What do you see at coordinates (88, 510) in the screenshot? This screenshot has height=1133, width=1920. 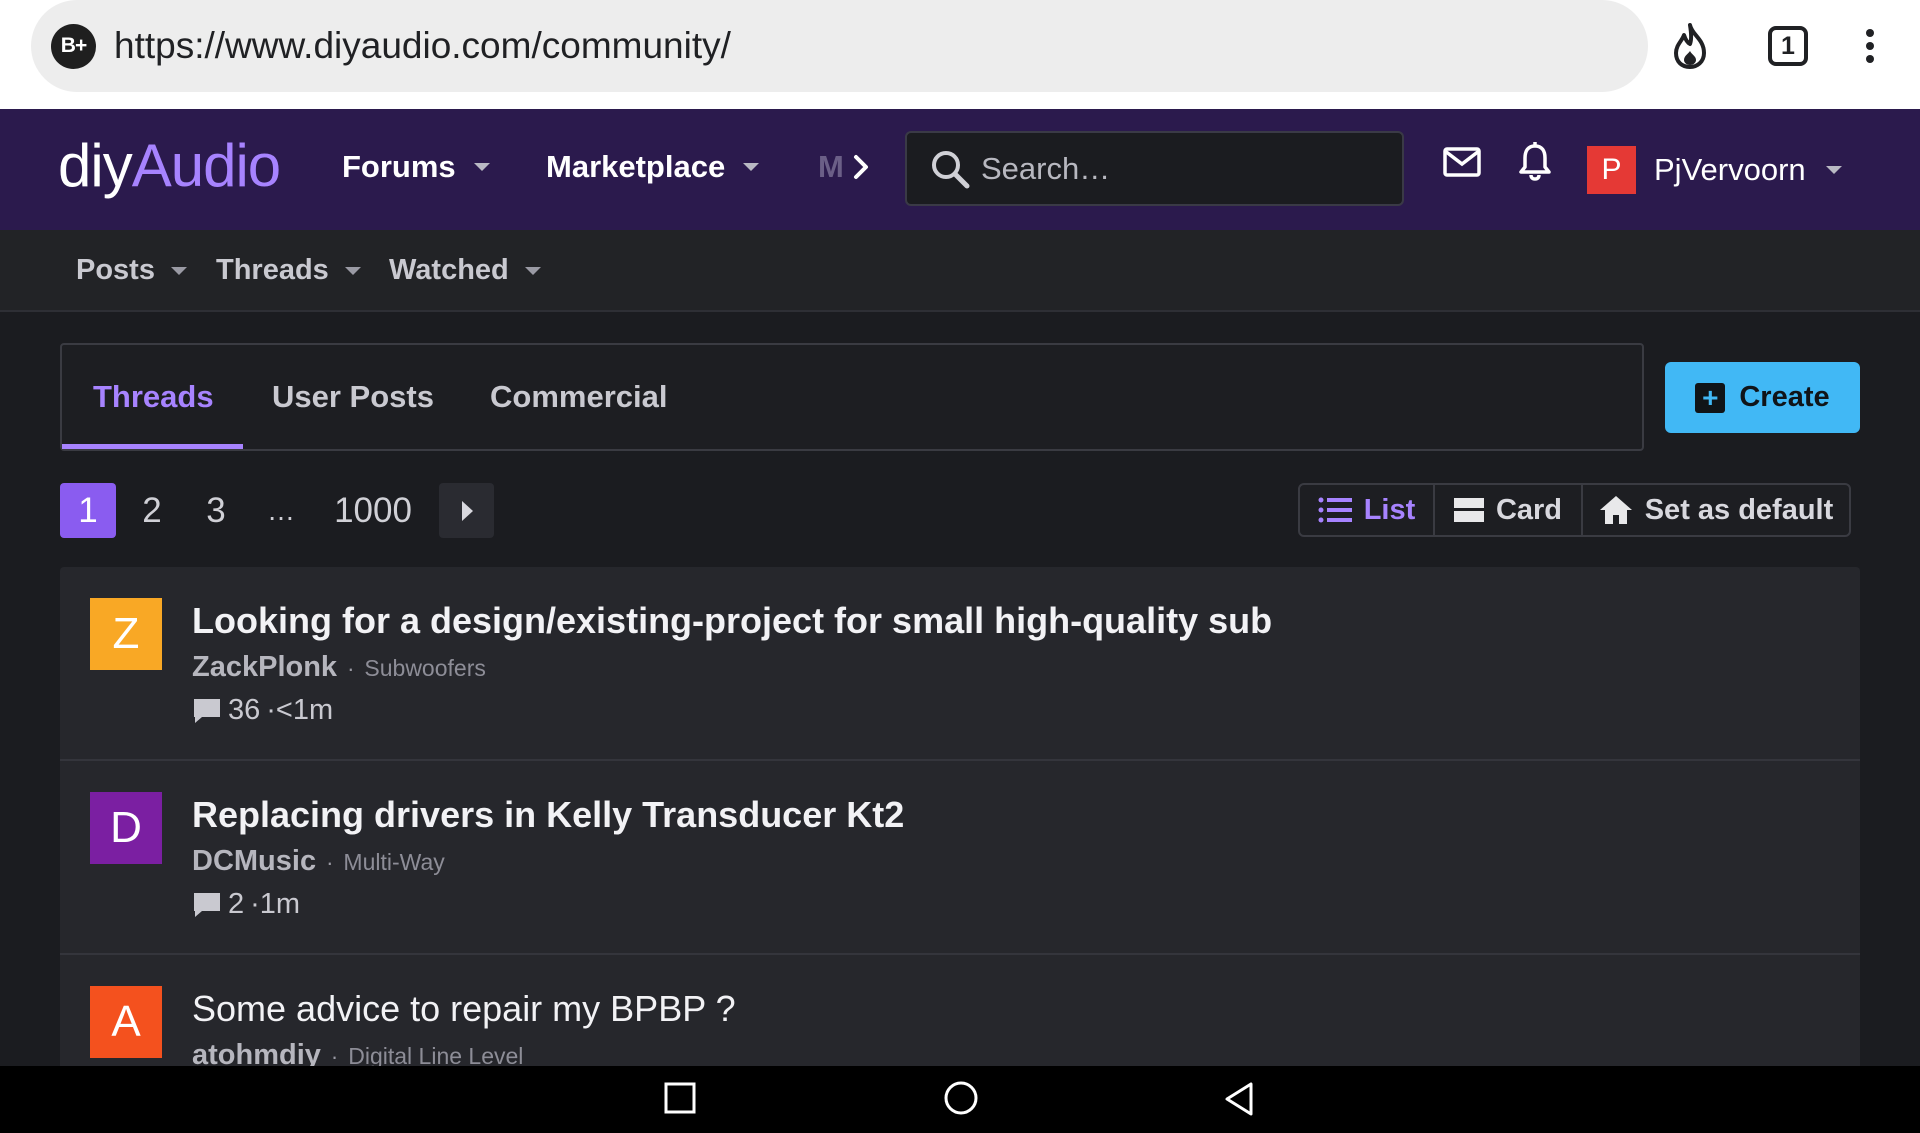 I see `page-1-button: 1` at bounding box center [88, 510].